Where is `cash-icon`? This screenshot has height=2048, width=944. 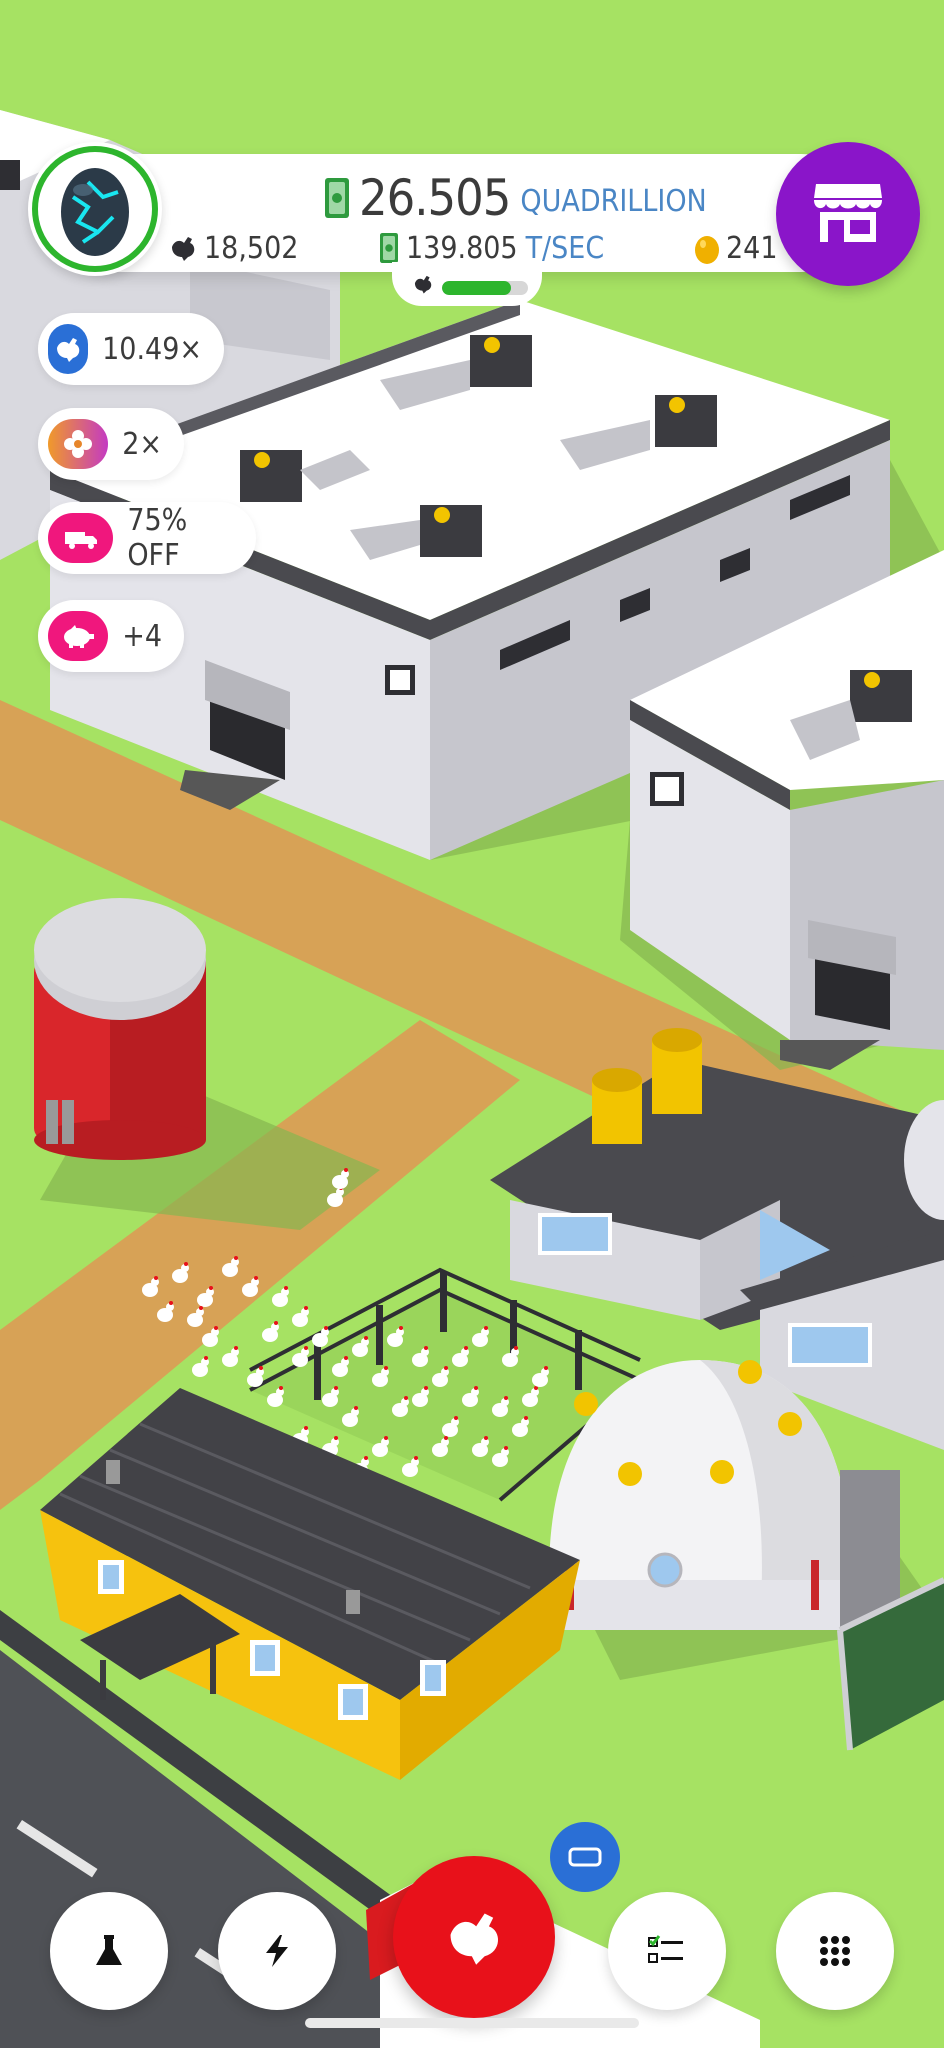
cash-icon is located at coordinates (337, 198).